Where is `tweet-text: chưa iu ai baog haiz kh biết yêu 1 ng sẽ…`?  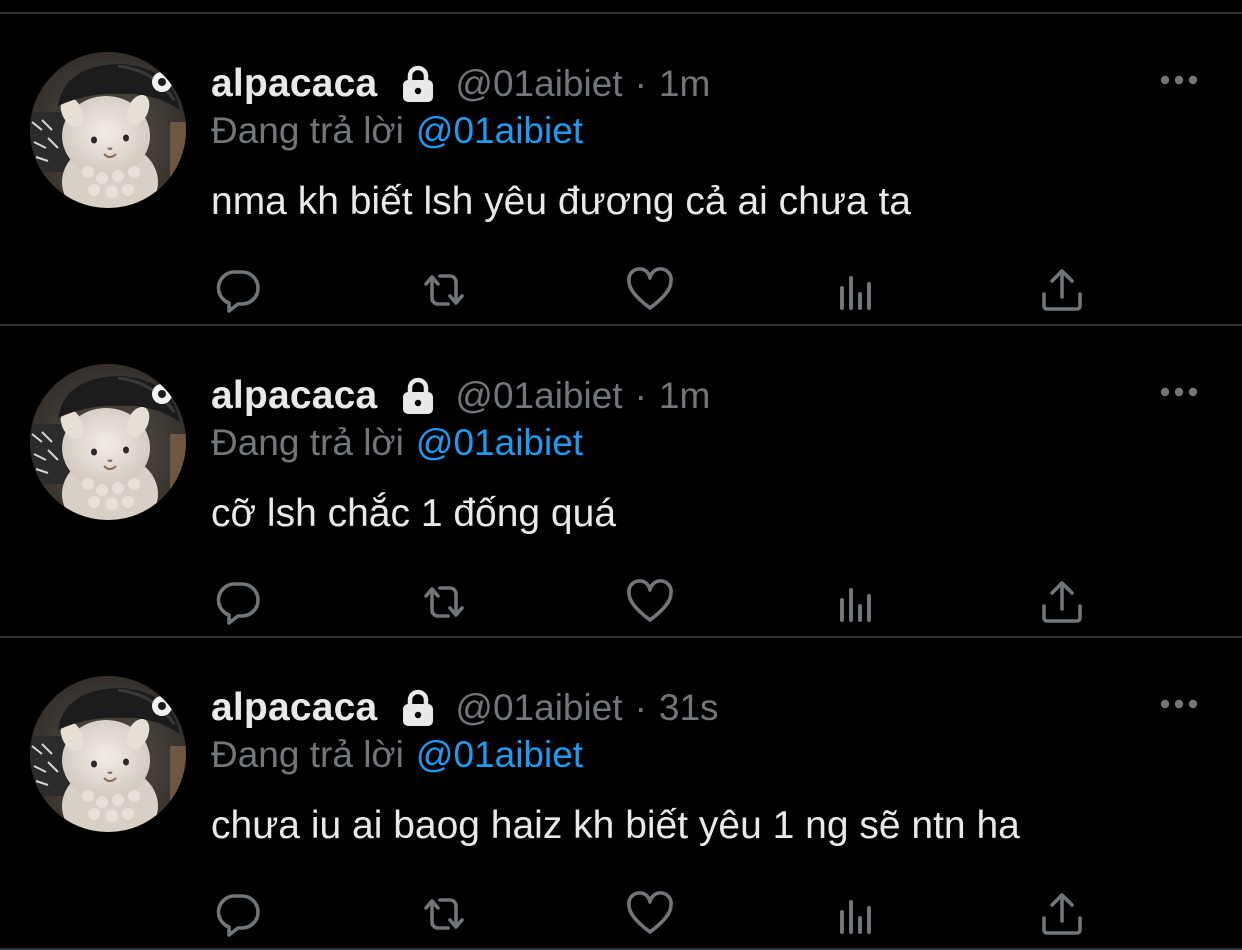 tweet-text: chưa iu ai baog haiz kh biết yêu 1 ng sẽ… is located at coordinates (615, 825).